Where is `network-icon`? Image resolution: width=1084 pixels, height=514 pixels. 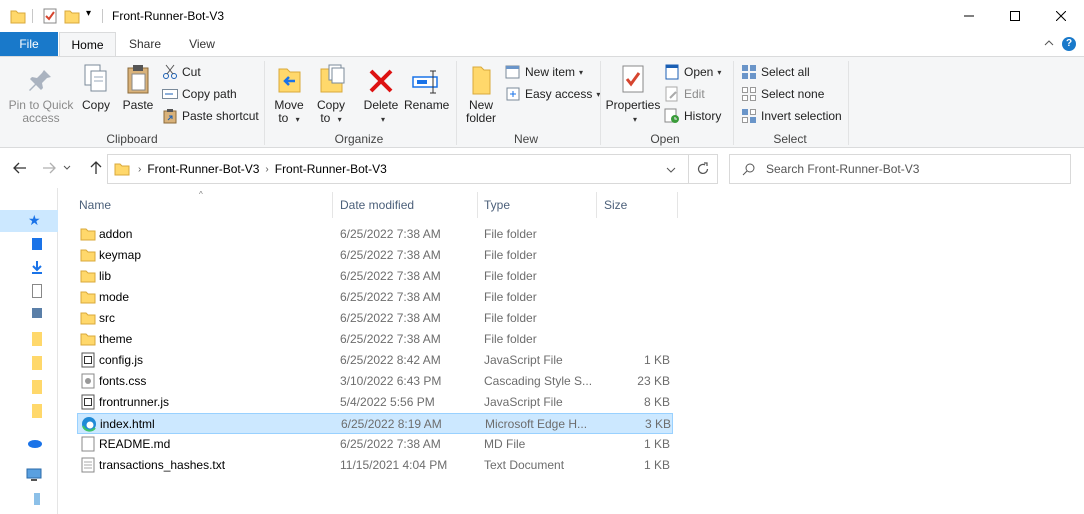 network-icon is located at coordinates (37, 499).